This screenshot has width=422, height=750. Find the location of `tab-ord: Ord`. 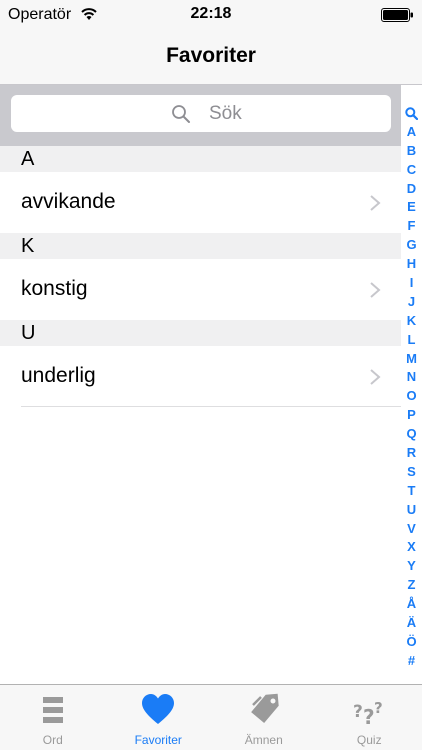

tab-ord: Ord is located at coordinates (53, 717).